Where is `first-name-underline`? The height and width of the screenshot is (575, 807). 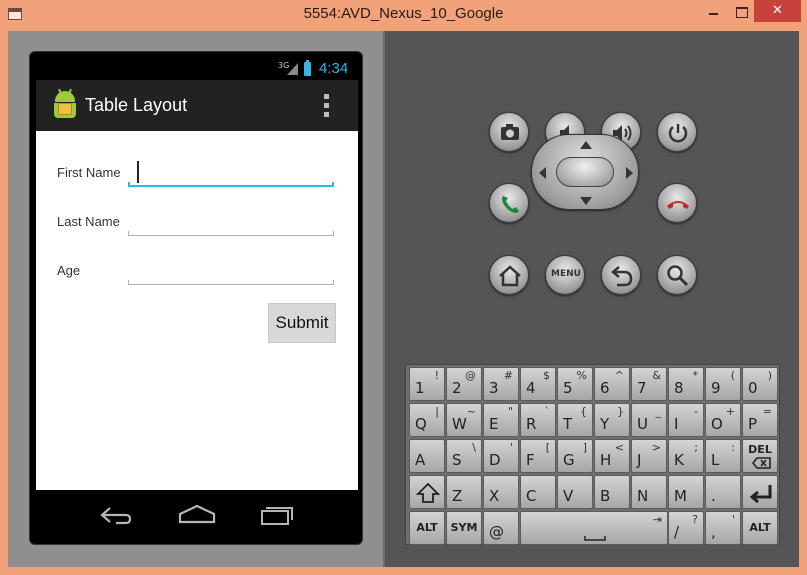
first-name-underline is located at coordinates (231, 184).